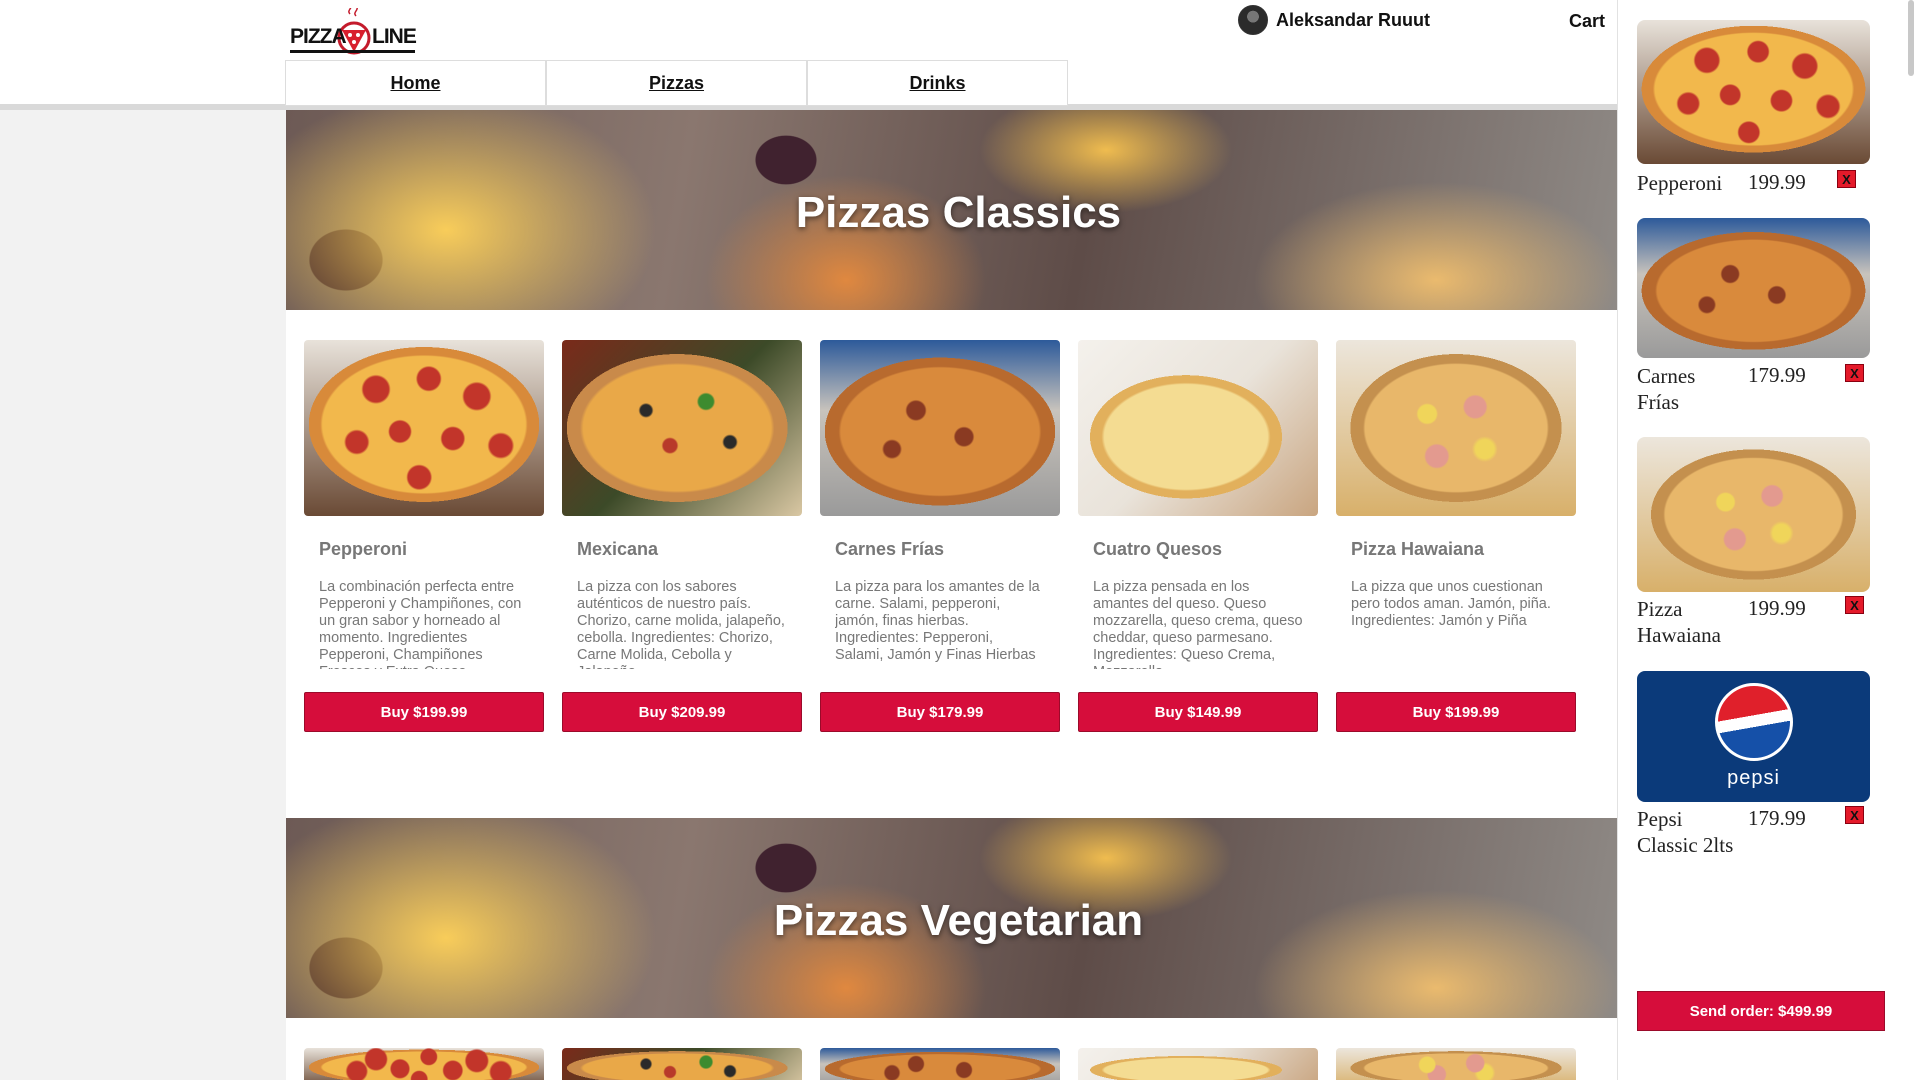  Describe the element at coordinates (394, 36) in the screenshot. I see `logo-text-right: LINE` at that location.